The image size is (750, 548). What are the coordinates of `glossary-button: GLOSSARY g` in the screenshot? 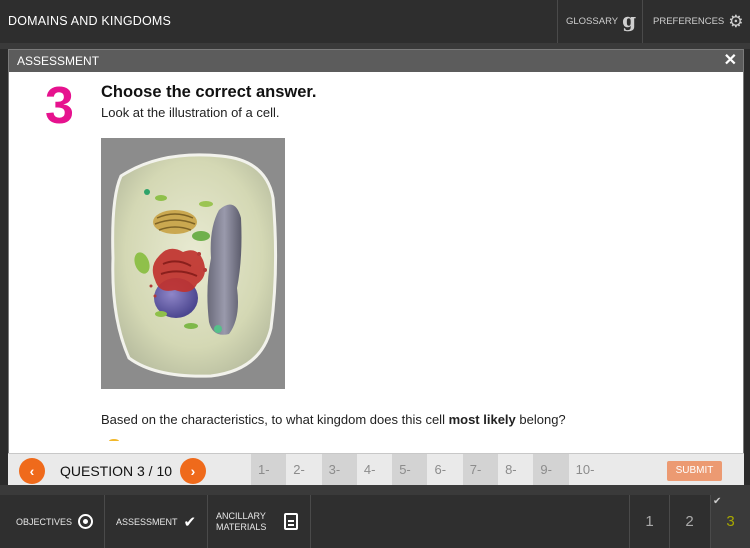 It's located at (599, 21).